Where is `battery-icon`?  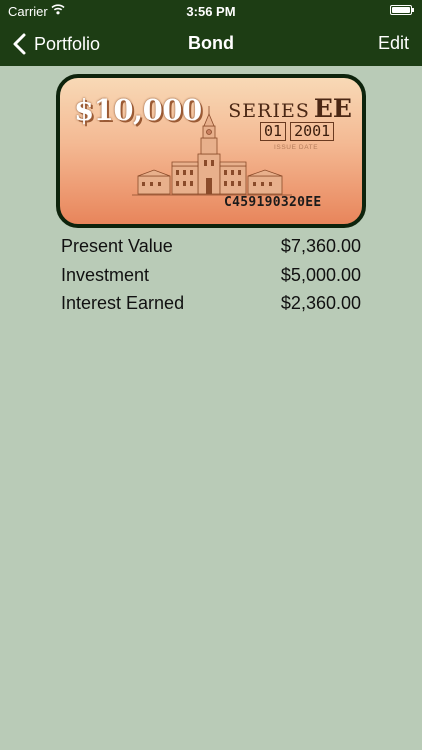
battery-icon is located at coordinates (402, 10).